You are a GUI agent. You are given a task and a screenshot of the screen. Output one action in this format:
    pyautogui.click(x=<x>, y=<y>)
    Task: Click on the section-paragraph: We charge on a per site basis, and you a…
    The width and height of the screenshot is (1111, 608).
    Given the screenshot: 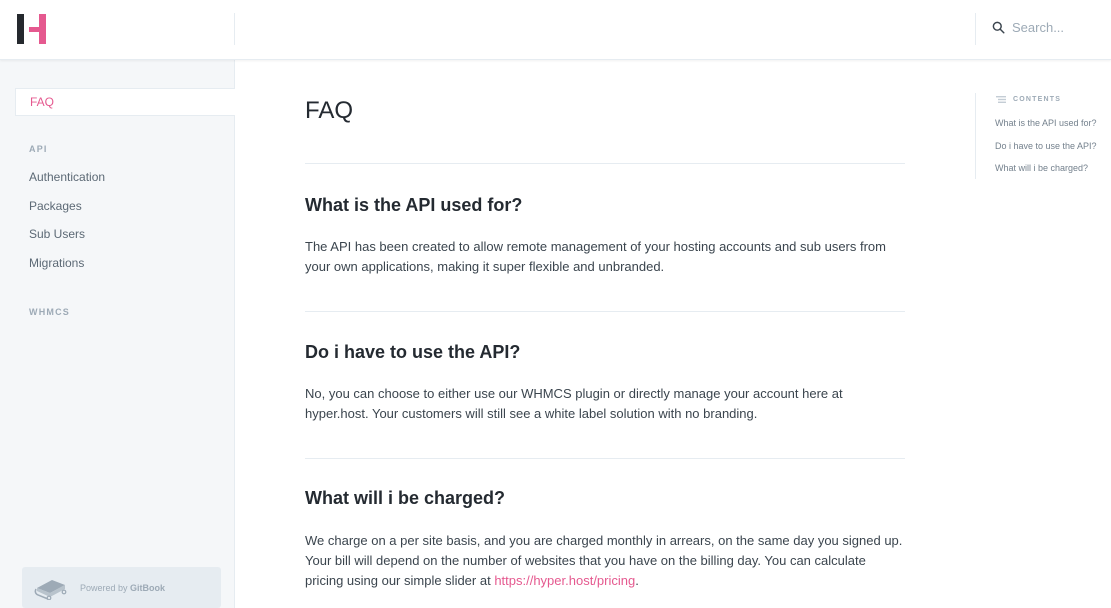 What is the action you would take?
    pyautogui.click(x=605, y=561)
    